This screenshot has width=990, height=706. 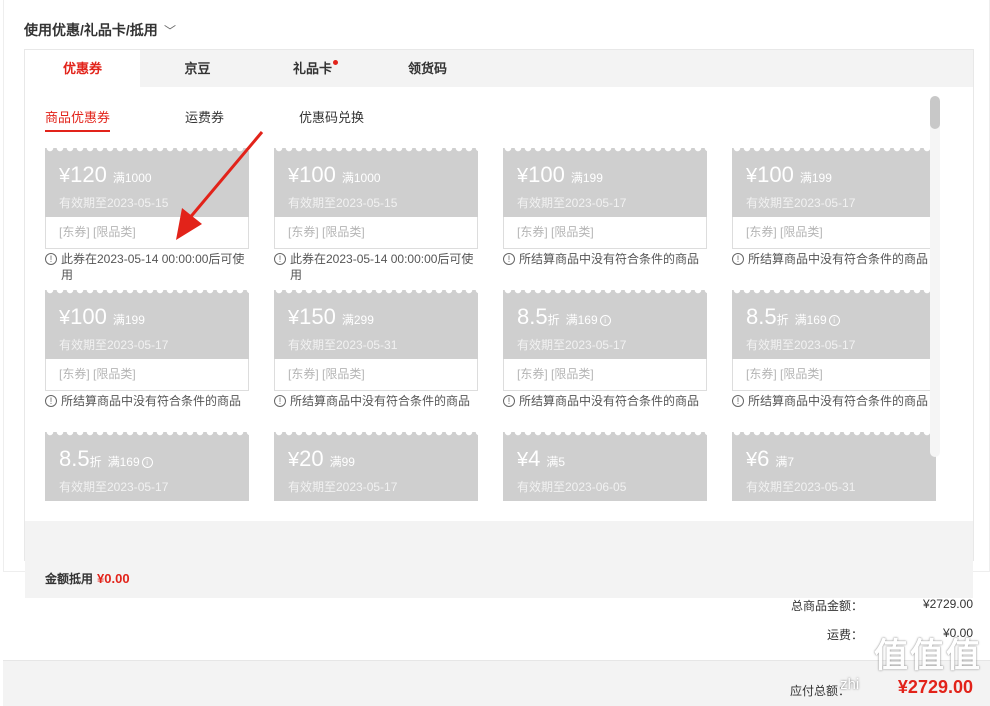 What do you see at coordinates (357, 320) in the screenshot?
I see `coupon-condition: 满299` at bounding box center [357, 320].